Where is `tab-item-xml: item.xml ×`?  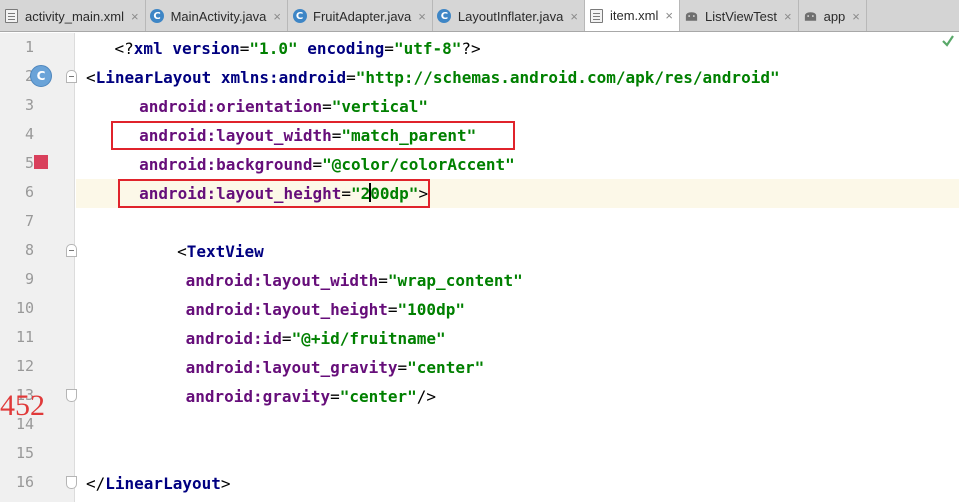 tab-item-xml: item.xml × is located at coordinates (632, 15).